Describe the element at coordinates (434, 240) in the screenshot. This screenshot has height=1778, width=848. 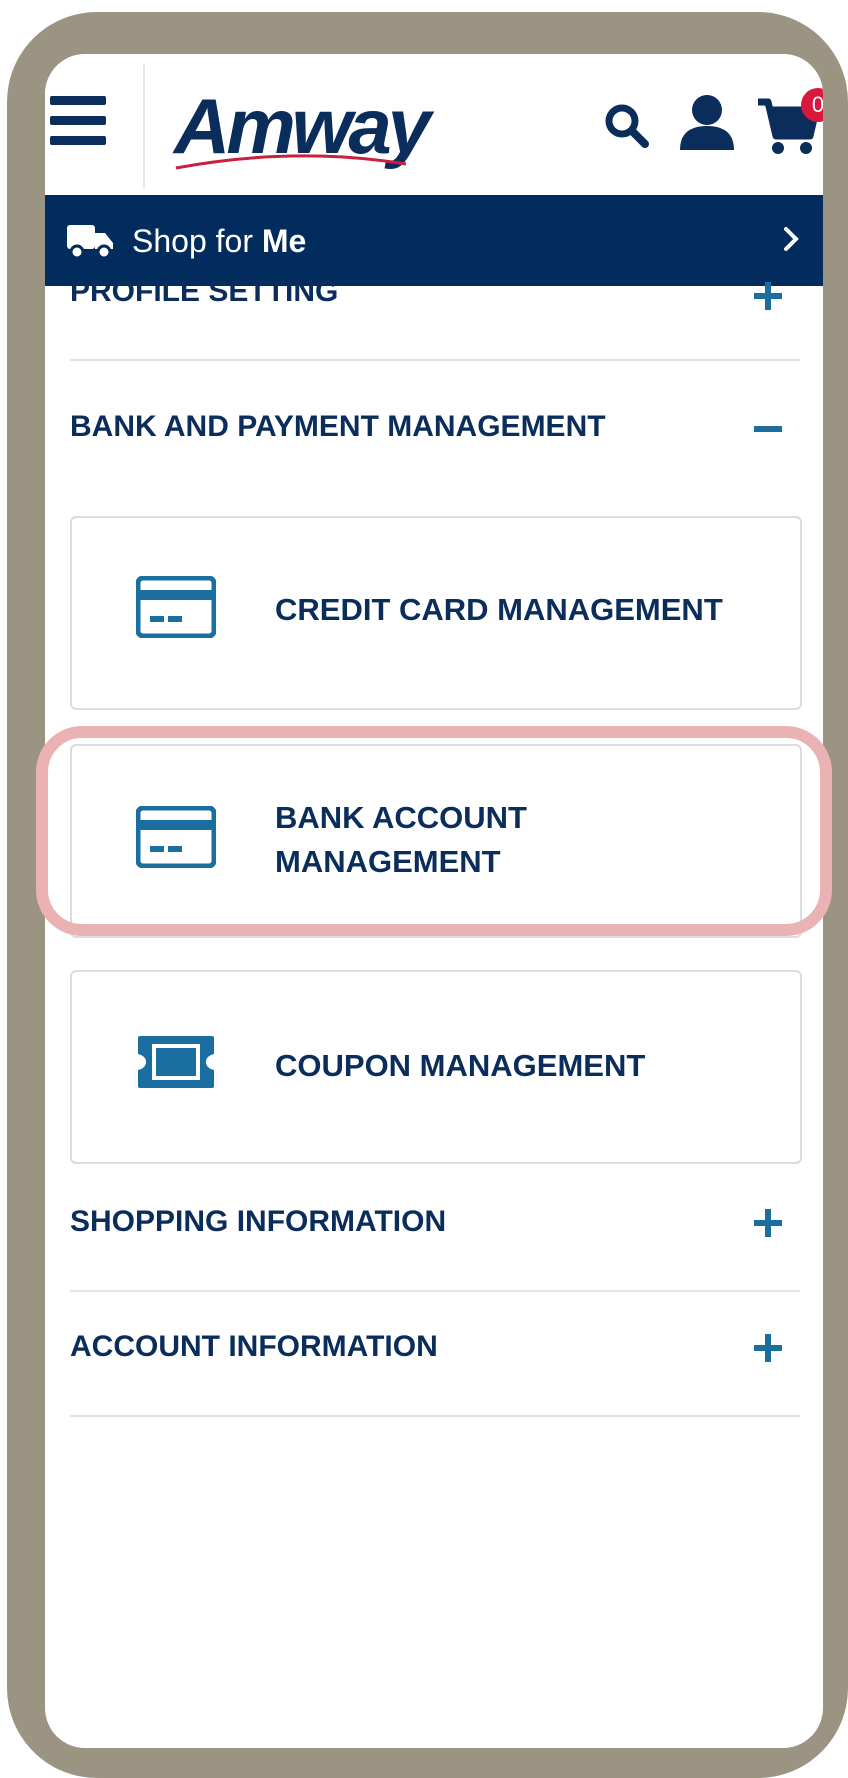
I see `shop-for-bar: Shop for Me` at that location.